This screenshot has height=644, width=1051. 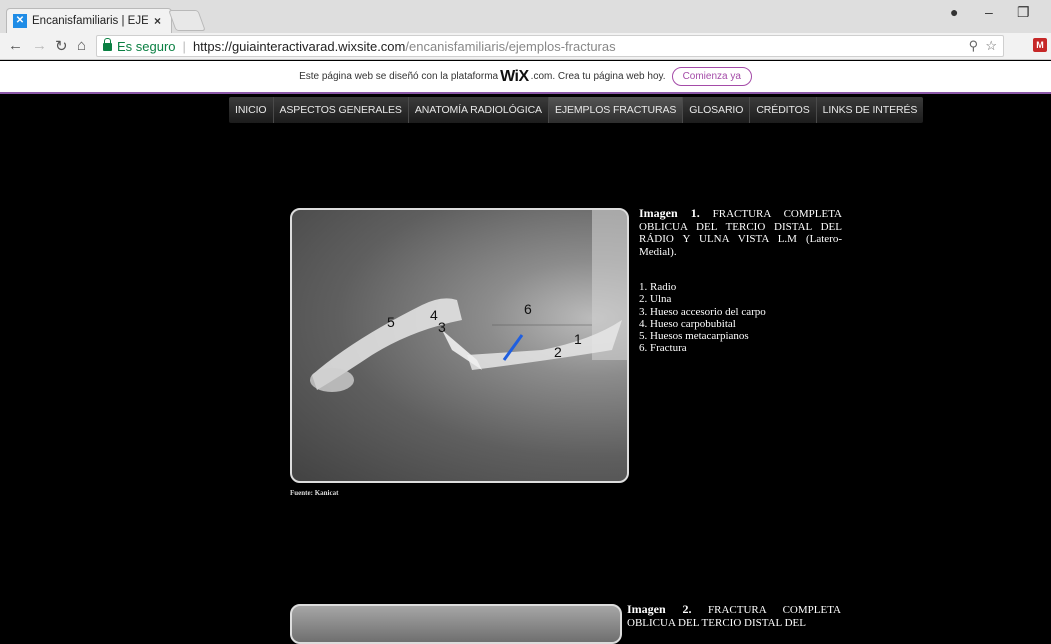 I want to click on start-now-button: Comienza ya, so click(x=711, y=76).